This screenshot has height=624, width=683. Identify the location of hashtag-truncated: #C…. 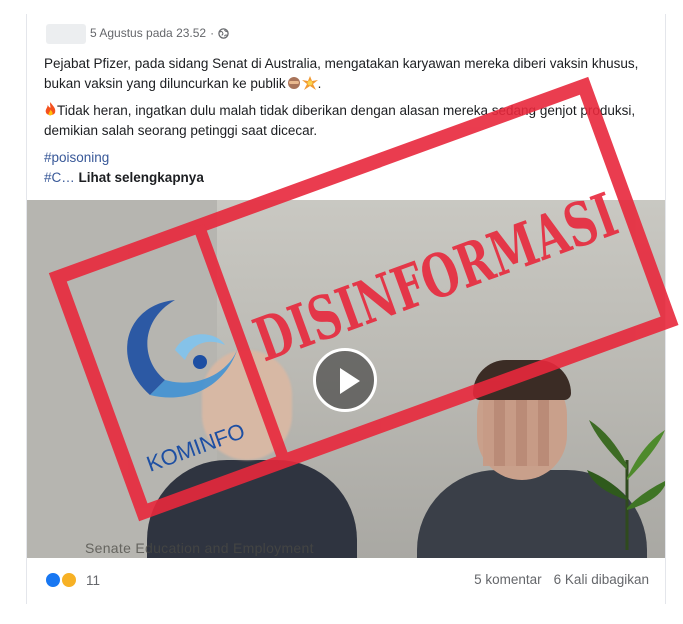
(59, 177).